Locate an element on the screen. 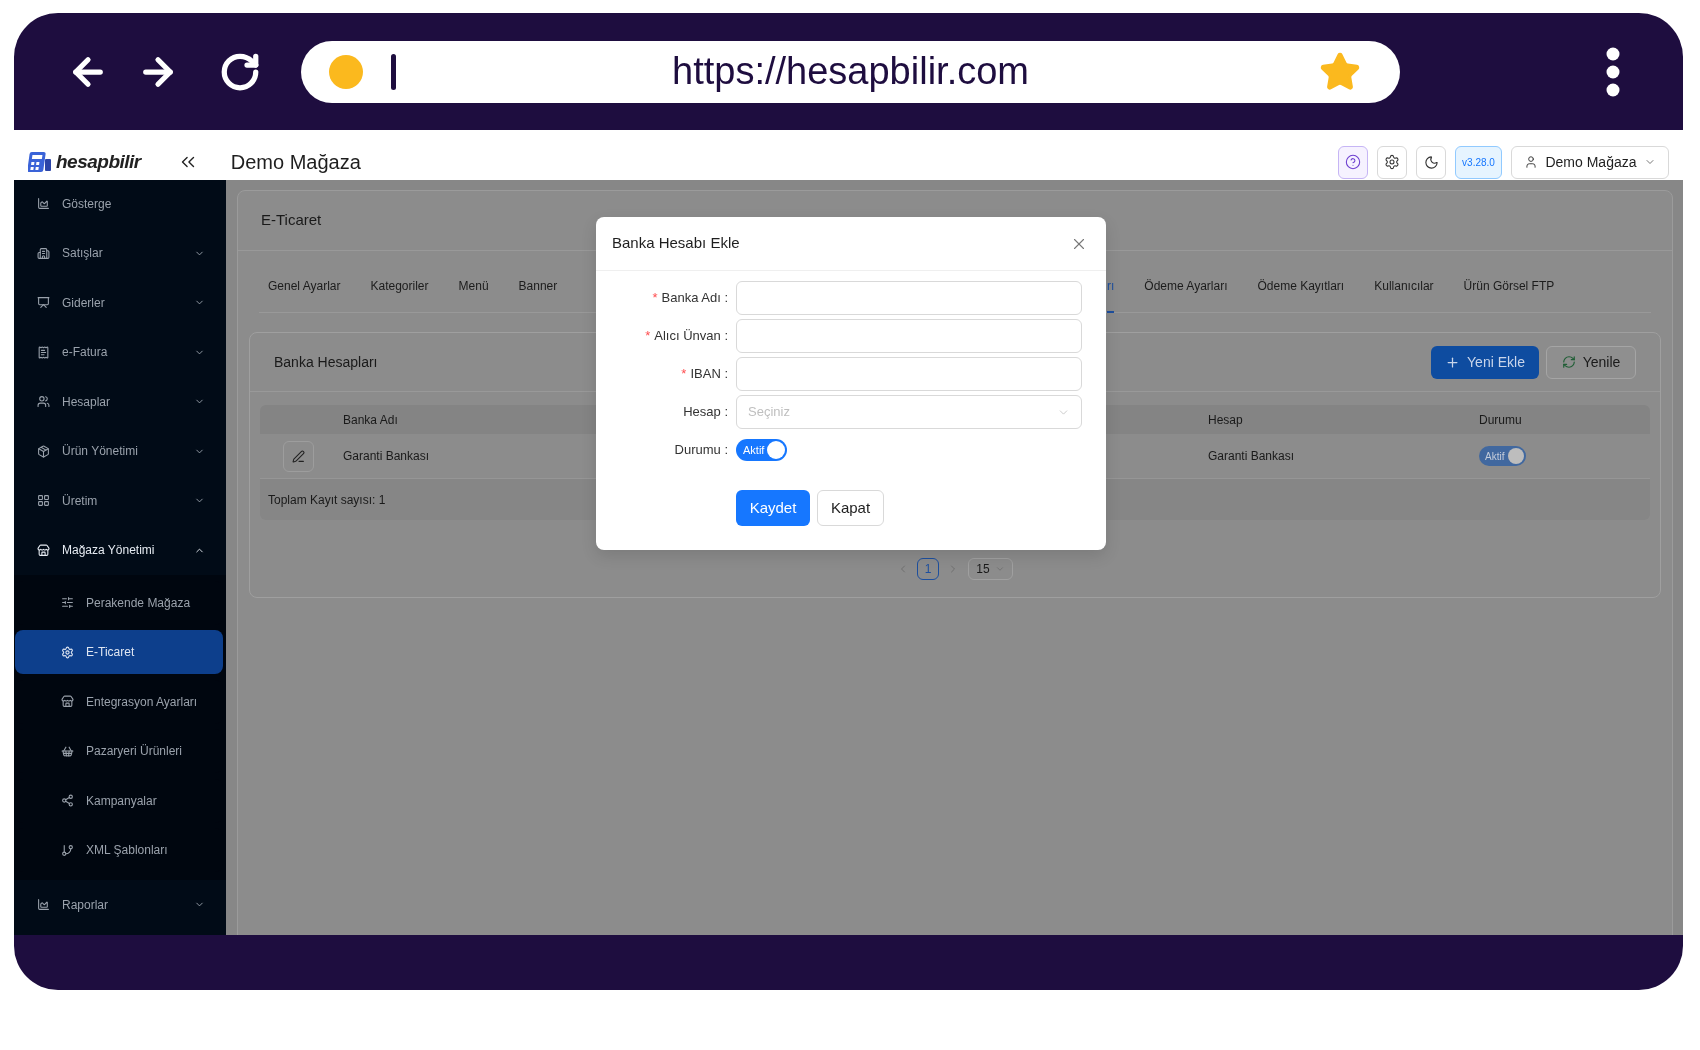  moon-icon is located at coordinates (1431, 162).